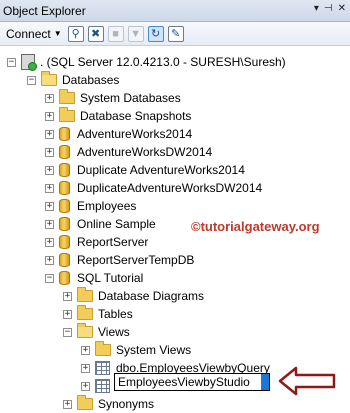  I want to click on panel-title: Object Explorer, so click(44, 10).